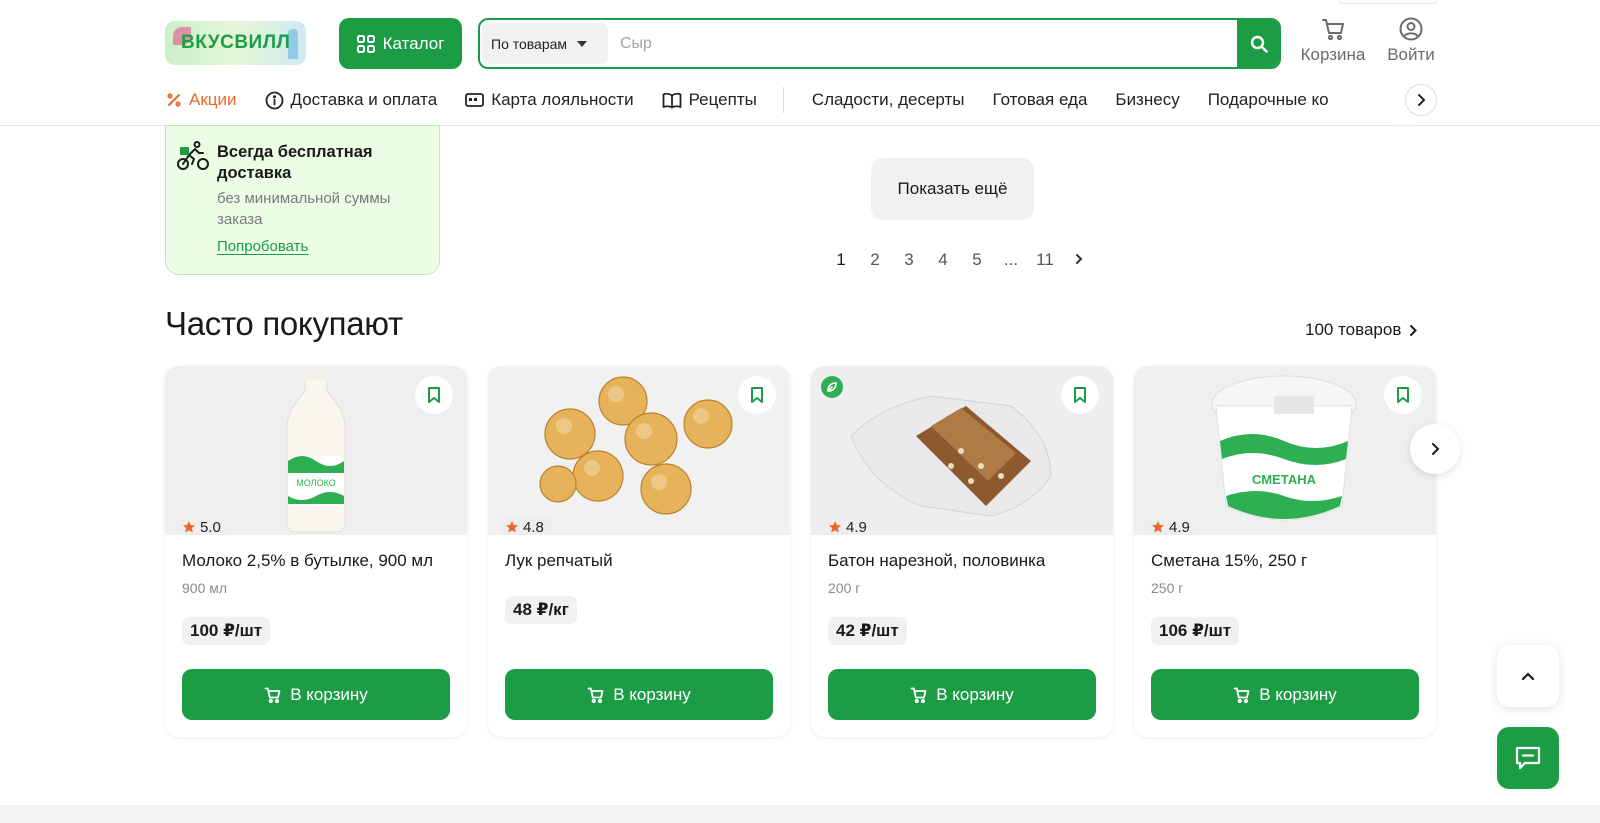  What do you see at coordinates (316, 450) in the screenshot?
I see `product-image-milk: МОЛОКО 5.0` at bounding box center [316, 450].